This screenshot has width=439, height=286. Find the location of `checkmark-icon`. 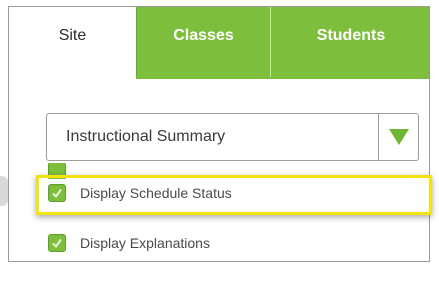

checkmark-icon is located at coordinates (57, 243).